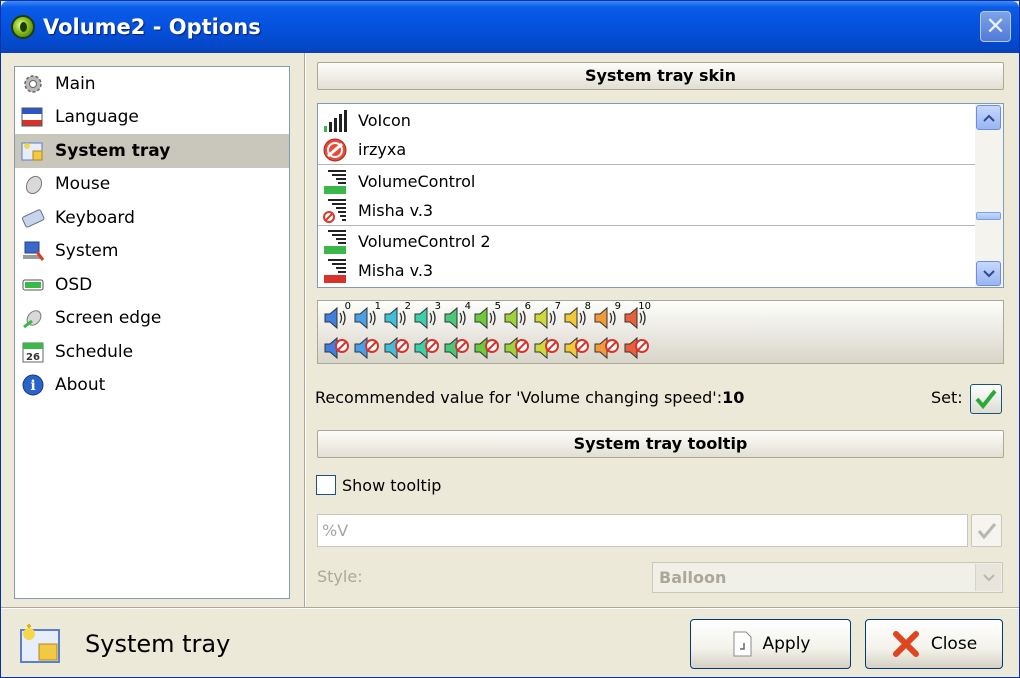 This screenshot has width=1020, height=678. What do you see at coordinates (152, 27) in the screenshot?
I see `window-title: Volume2 - Options` at bounding box center [152, 27].